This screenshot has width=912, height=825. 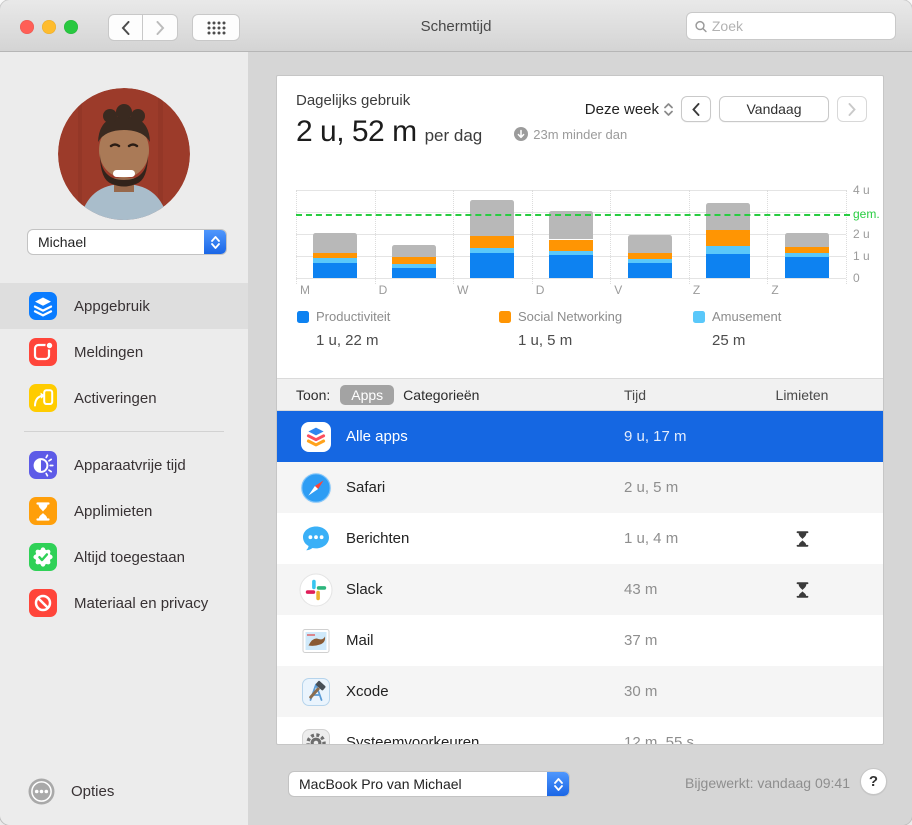 I want to click on sidebar-item-always-allowed: Altijd toegestaan, so click(x=124, y=557).